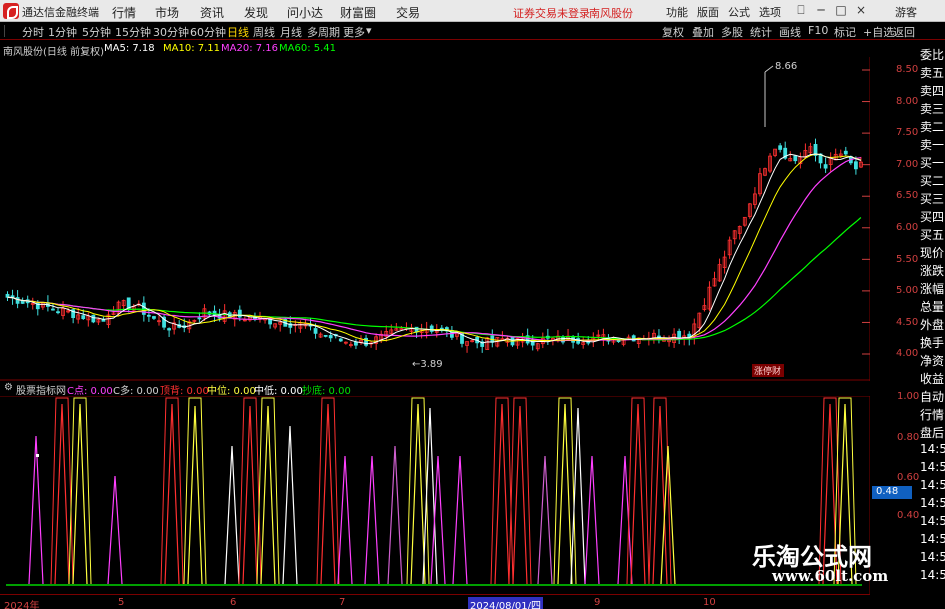 The height and width of the screenshot is (609, 945). Describe the element at coordinates (907, 69) in the screenshot. I see `price-tick: 8.50` at that location.